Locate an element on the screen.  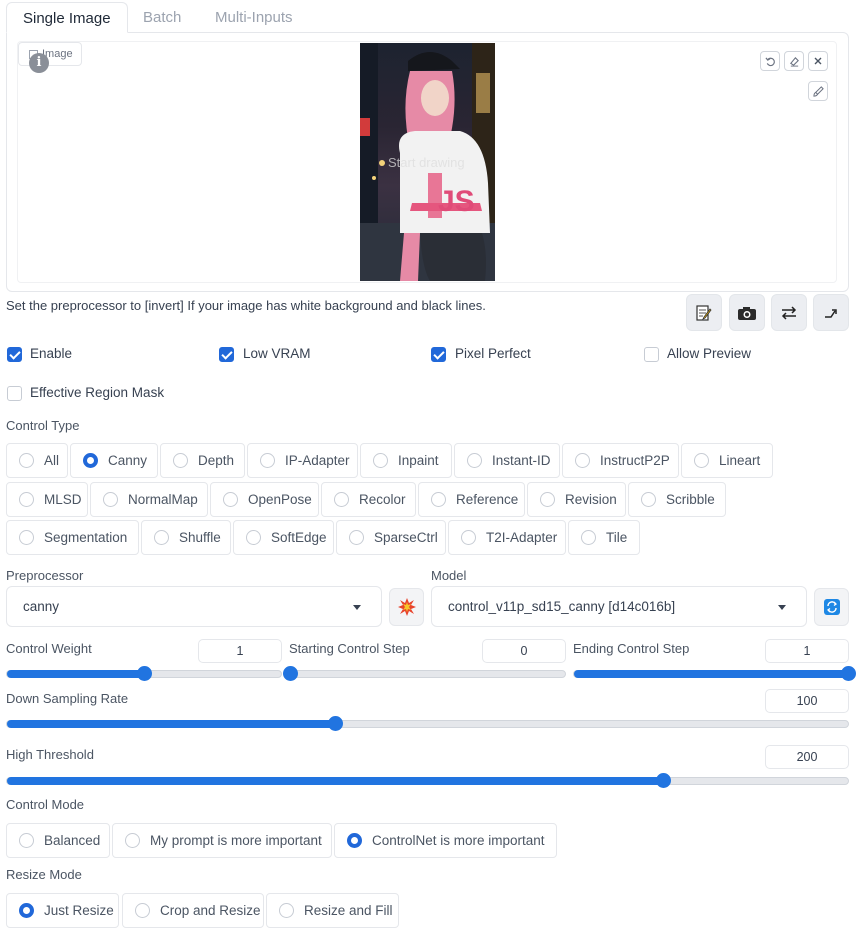
brush-button is located at coordinates (818, 91).